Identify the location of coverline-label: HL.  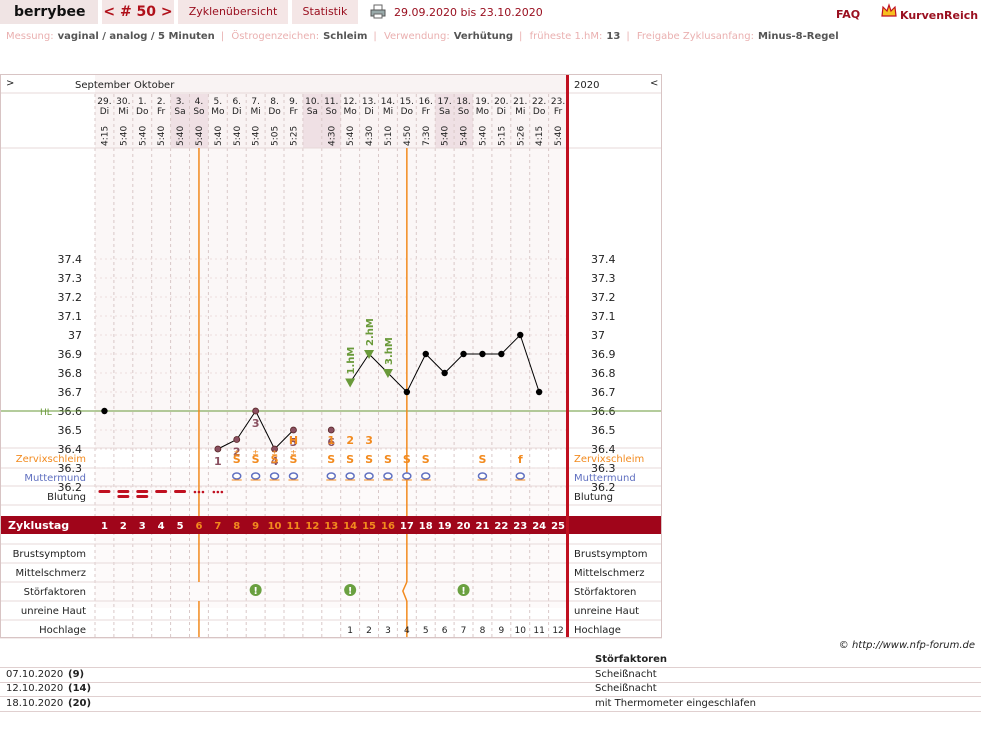
(46, 413).